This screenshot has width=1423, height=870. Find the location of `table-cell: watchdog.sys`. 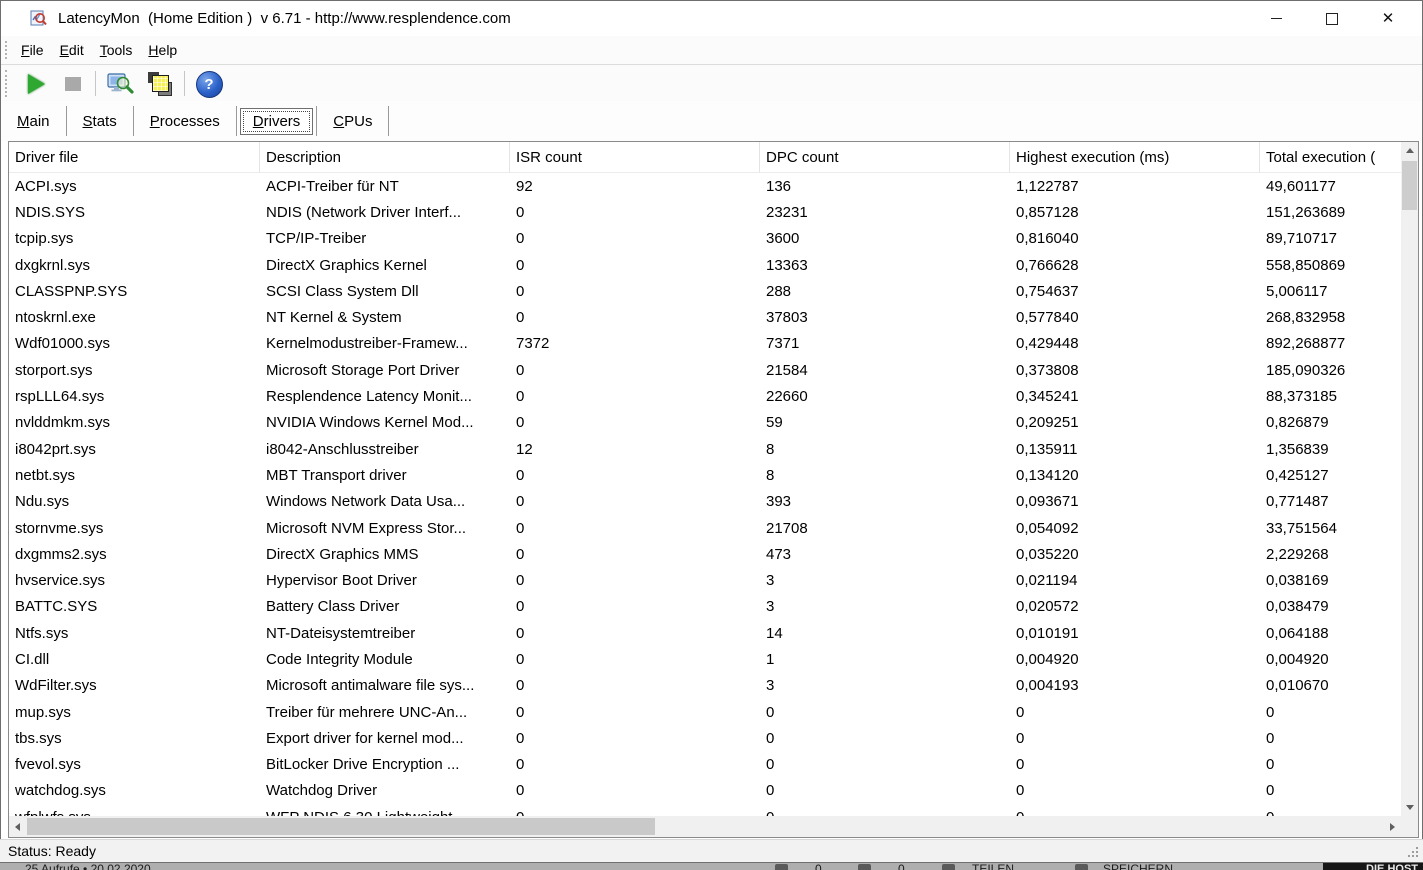

table-cell: watchdog.sys is located at coordinates (60, 791).